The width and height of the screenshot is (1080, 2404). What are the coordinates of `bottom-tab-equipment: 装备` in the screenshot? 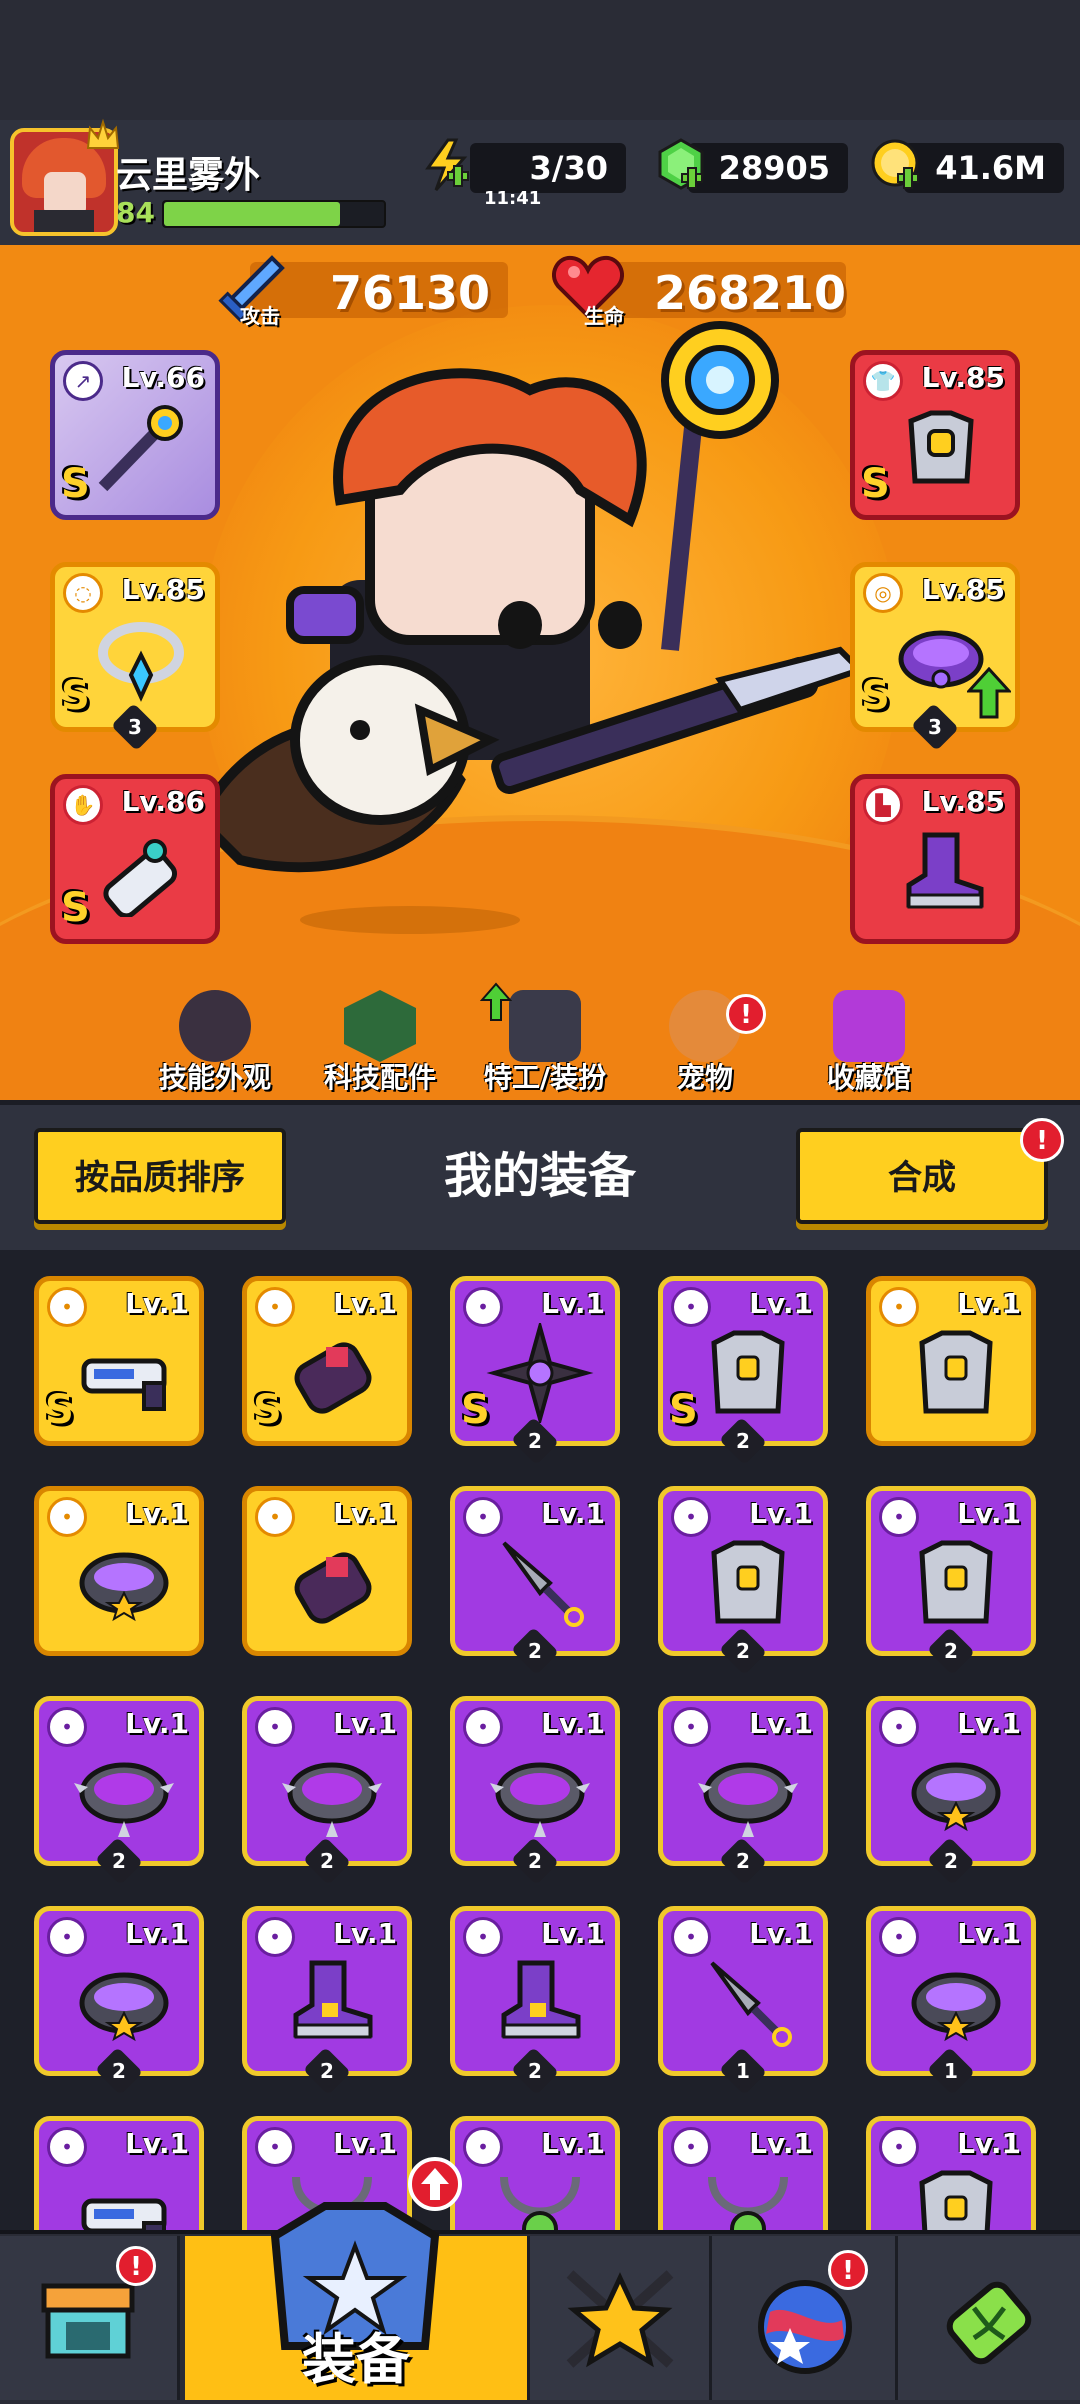 It's located at (357, 2278).